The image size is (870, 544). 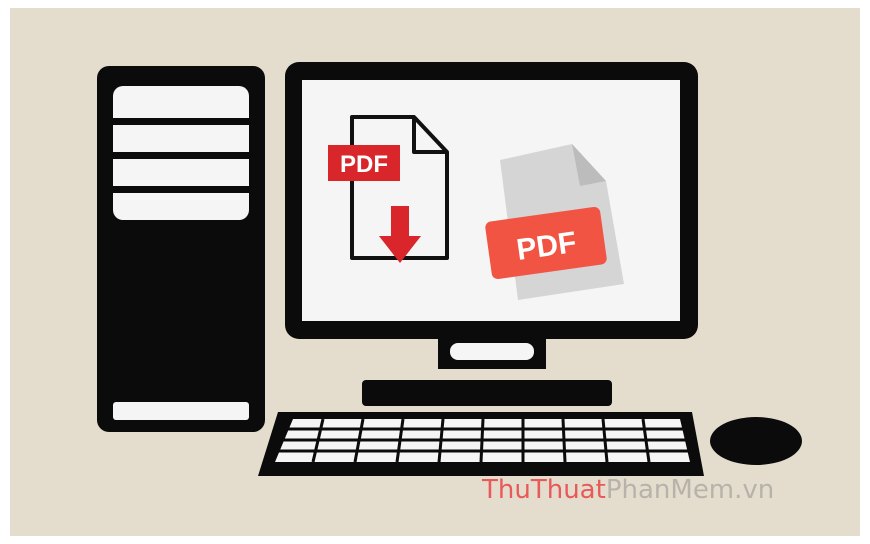 I want to click on mouse, so click(x=756, y=441).